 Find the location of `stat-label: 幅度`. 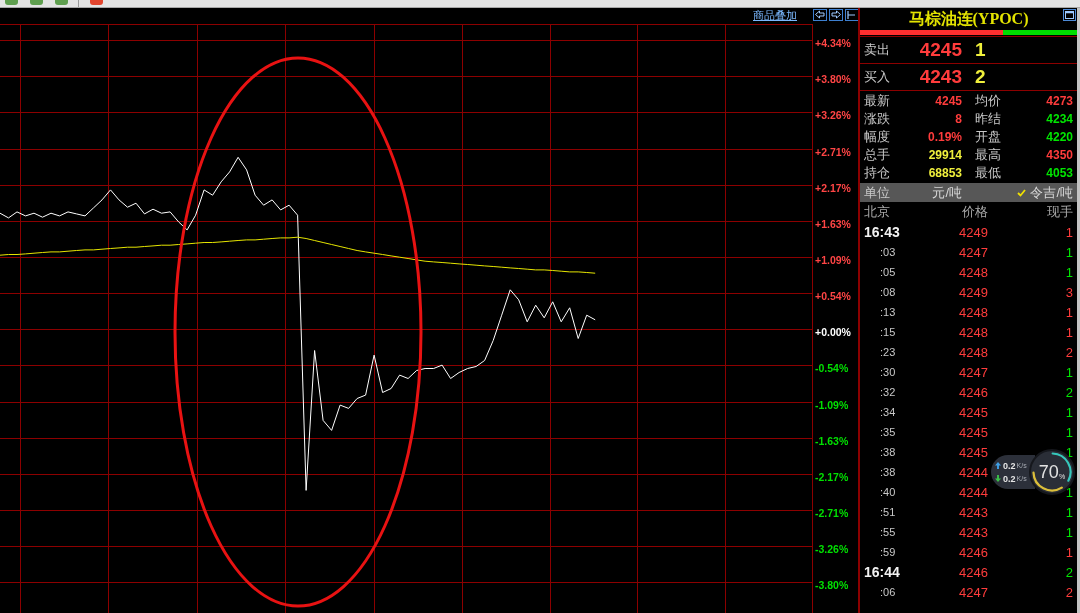

stat-label: 幅度 is located at coordinates (877, 137).